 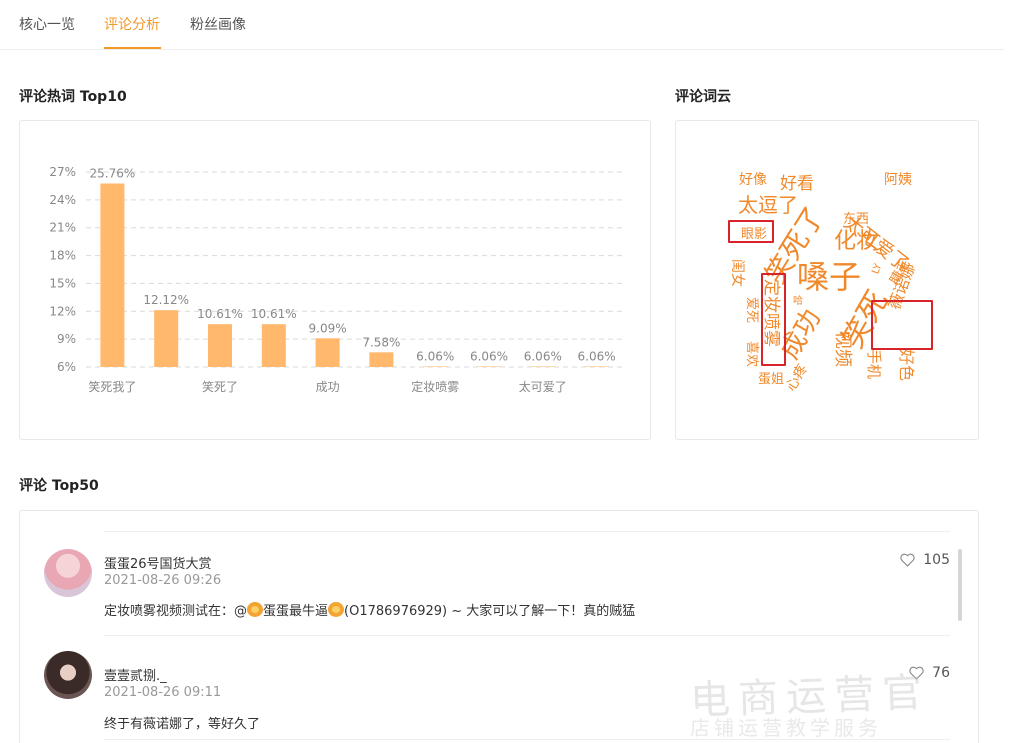 I want to click on y-tick-label: 18%, so click(x=62, y=256).